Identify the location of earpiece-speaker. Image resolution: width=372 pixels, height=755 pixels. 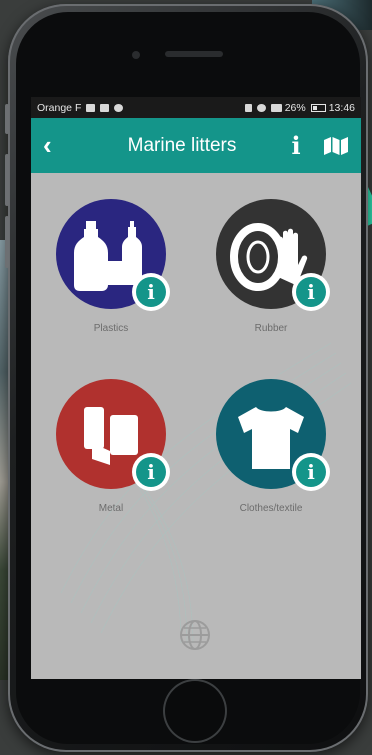
(194, 54).